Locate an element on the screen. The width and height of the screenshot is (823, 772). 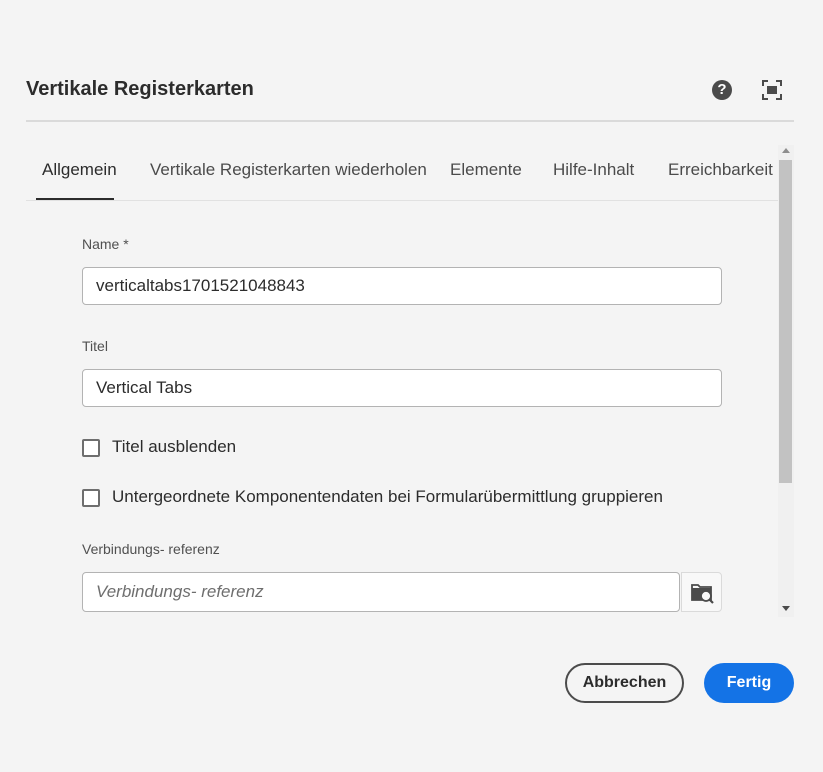
folder-search-icon is located at coordinates (702, 594).